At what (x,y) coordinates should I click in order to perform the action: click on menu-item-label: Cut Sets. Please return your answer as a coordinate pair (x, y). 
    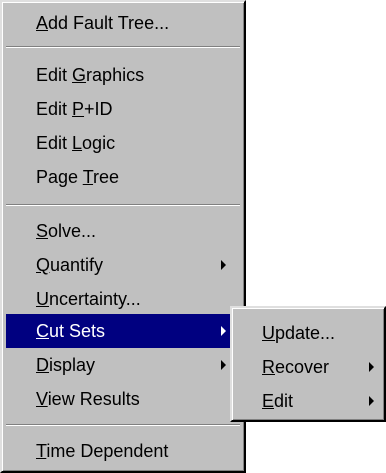
    Looking at the image, I should click on (71, 331).